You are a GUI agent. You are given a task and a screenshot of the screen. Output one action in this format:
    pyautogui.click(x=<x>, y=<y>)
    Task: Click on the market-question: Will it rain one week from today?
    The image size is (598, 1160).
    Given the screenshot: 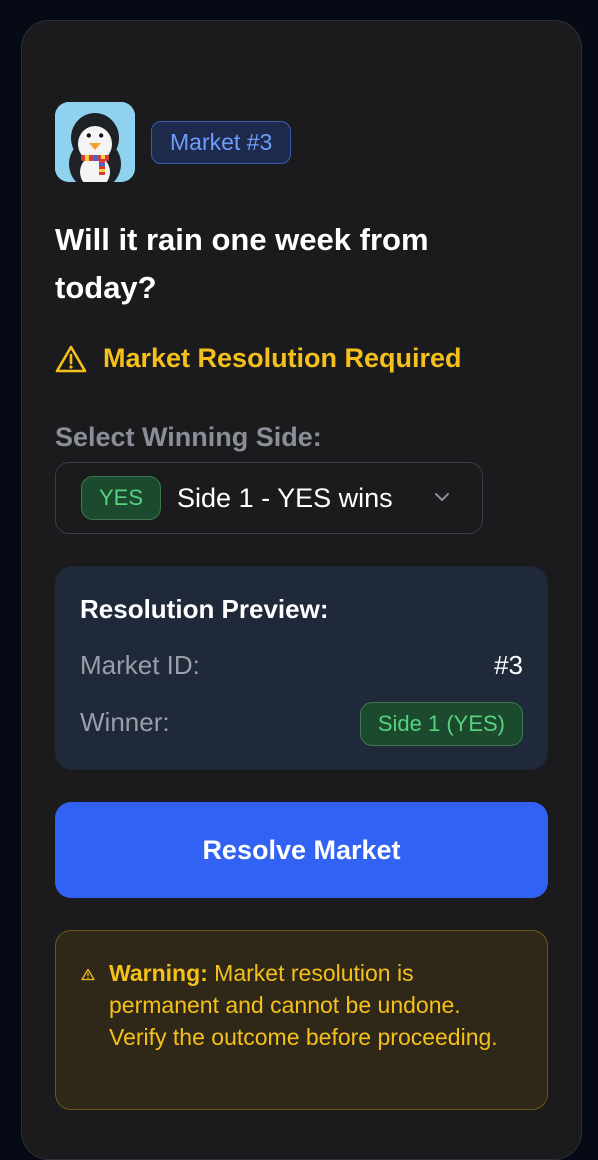 What is the action you would take?
    pyautogui.click(x=242, y=263)
    